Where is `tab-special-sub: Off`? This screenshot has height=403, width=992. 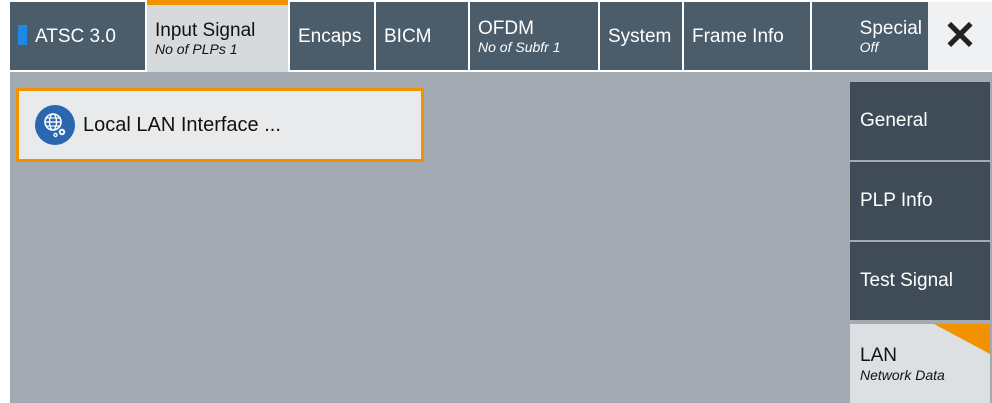 tab-special-sub: Off is located at coordinates (869, 46).